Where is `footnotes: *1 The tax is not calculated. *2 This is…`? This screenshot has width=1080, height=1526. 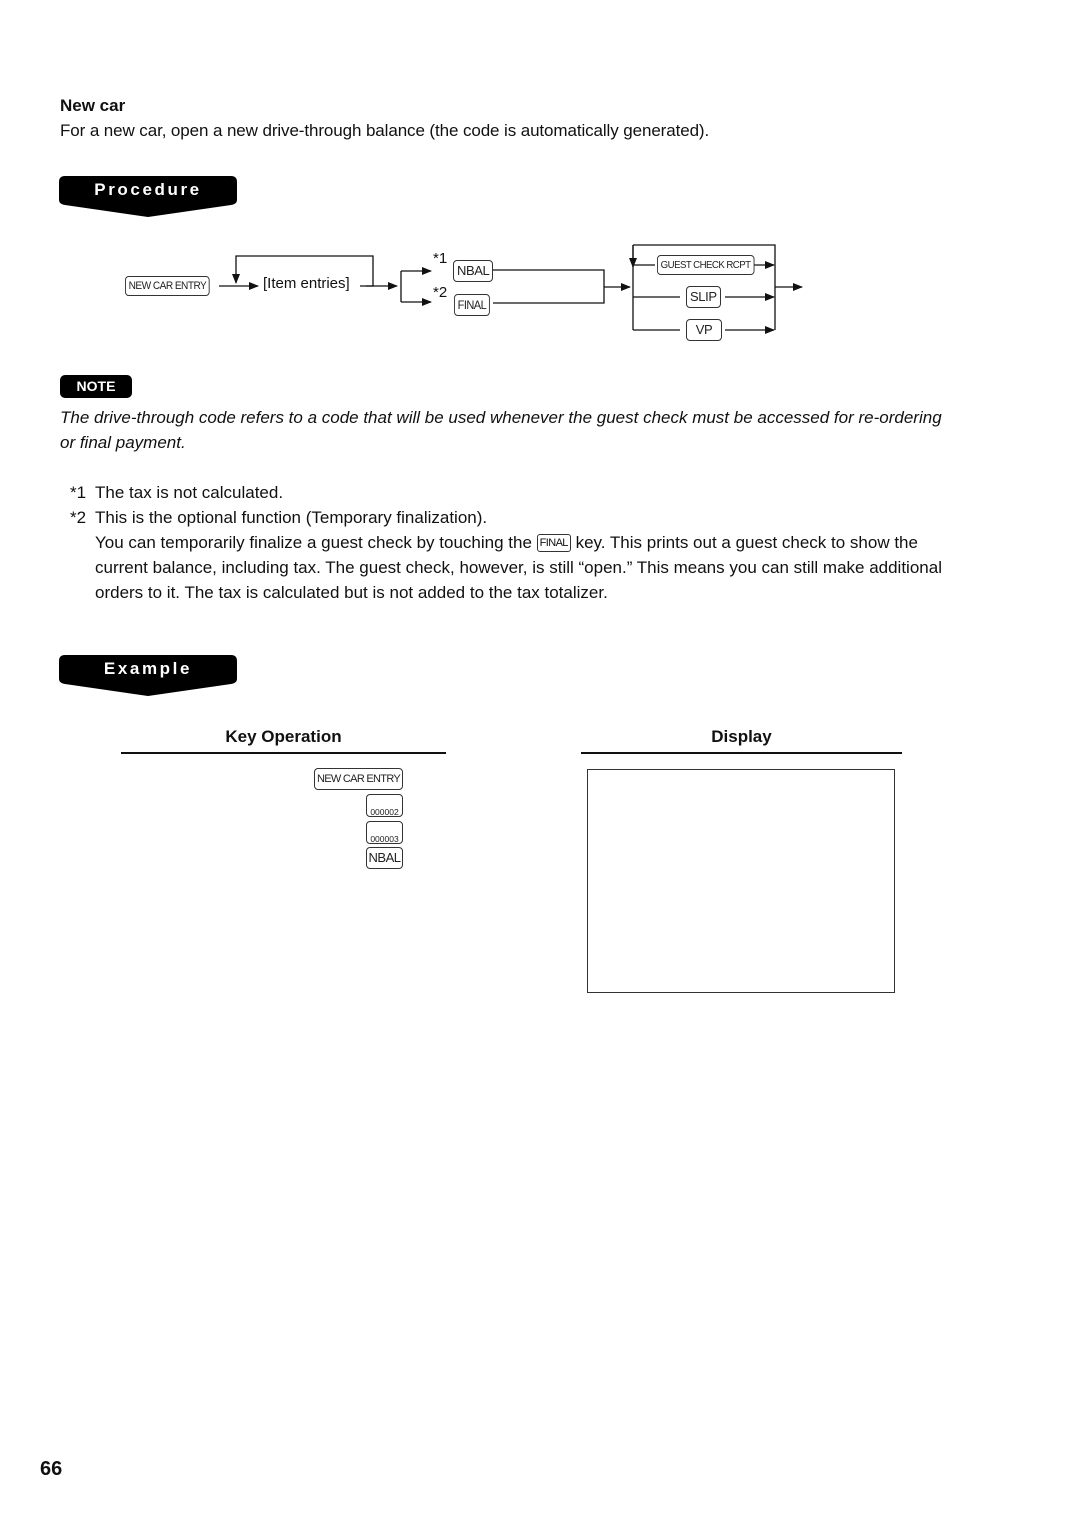
footnotes: *1 The tax is not calculated. *2 This is… is located at coordinates (540, 545).